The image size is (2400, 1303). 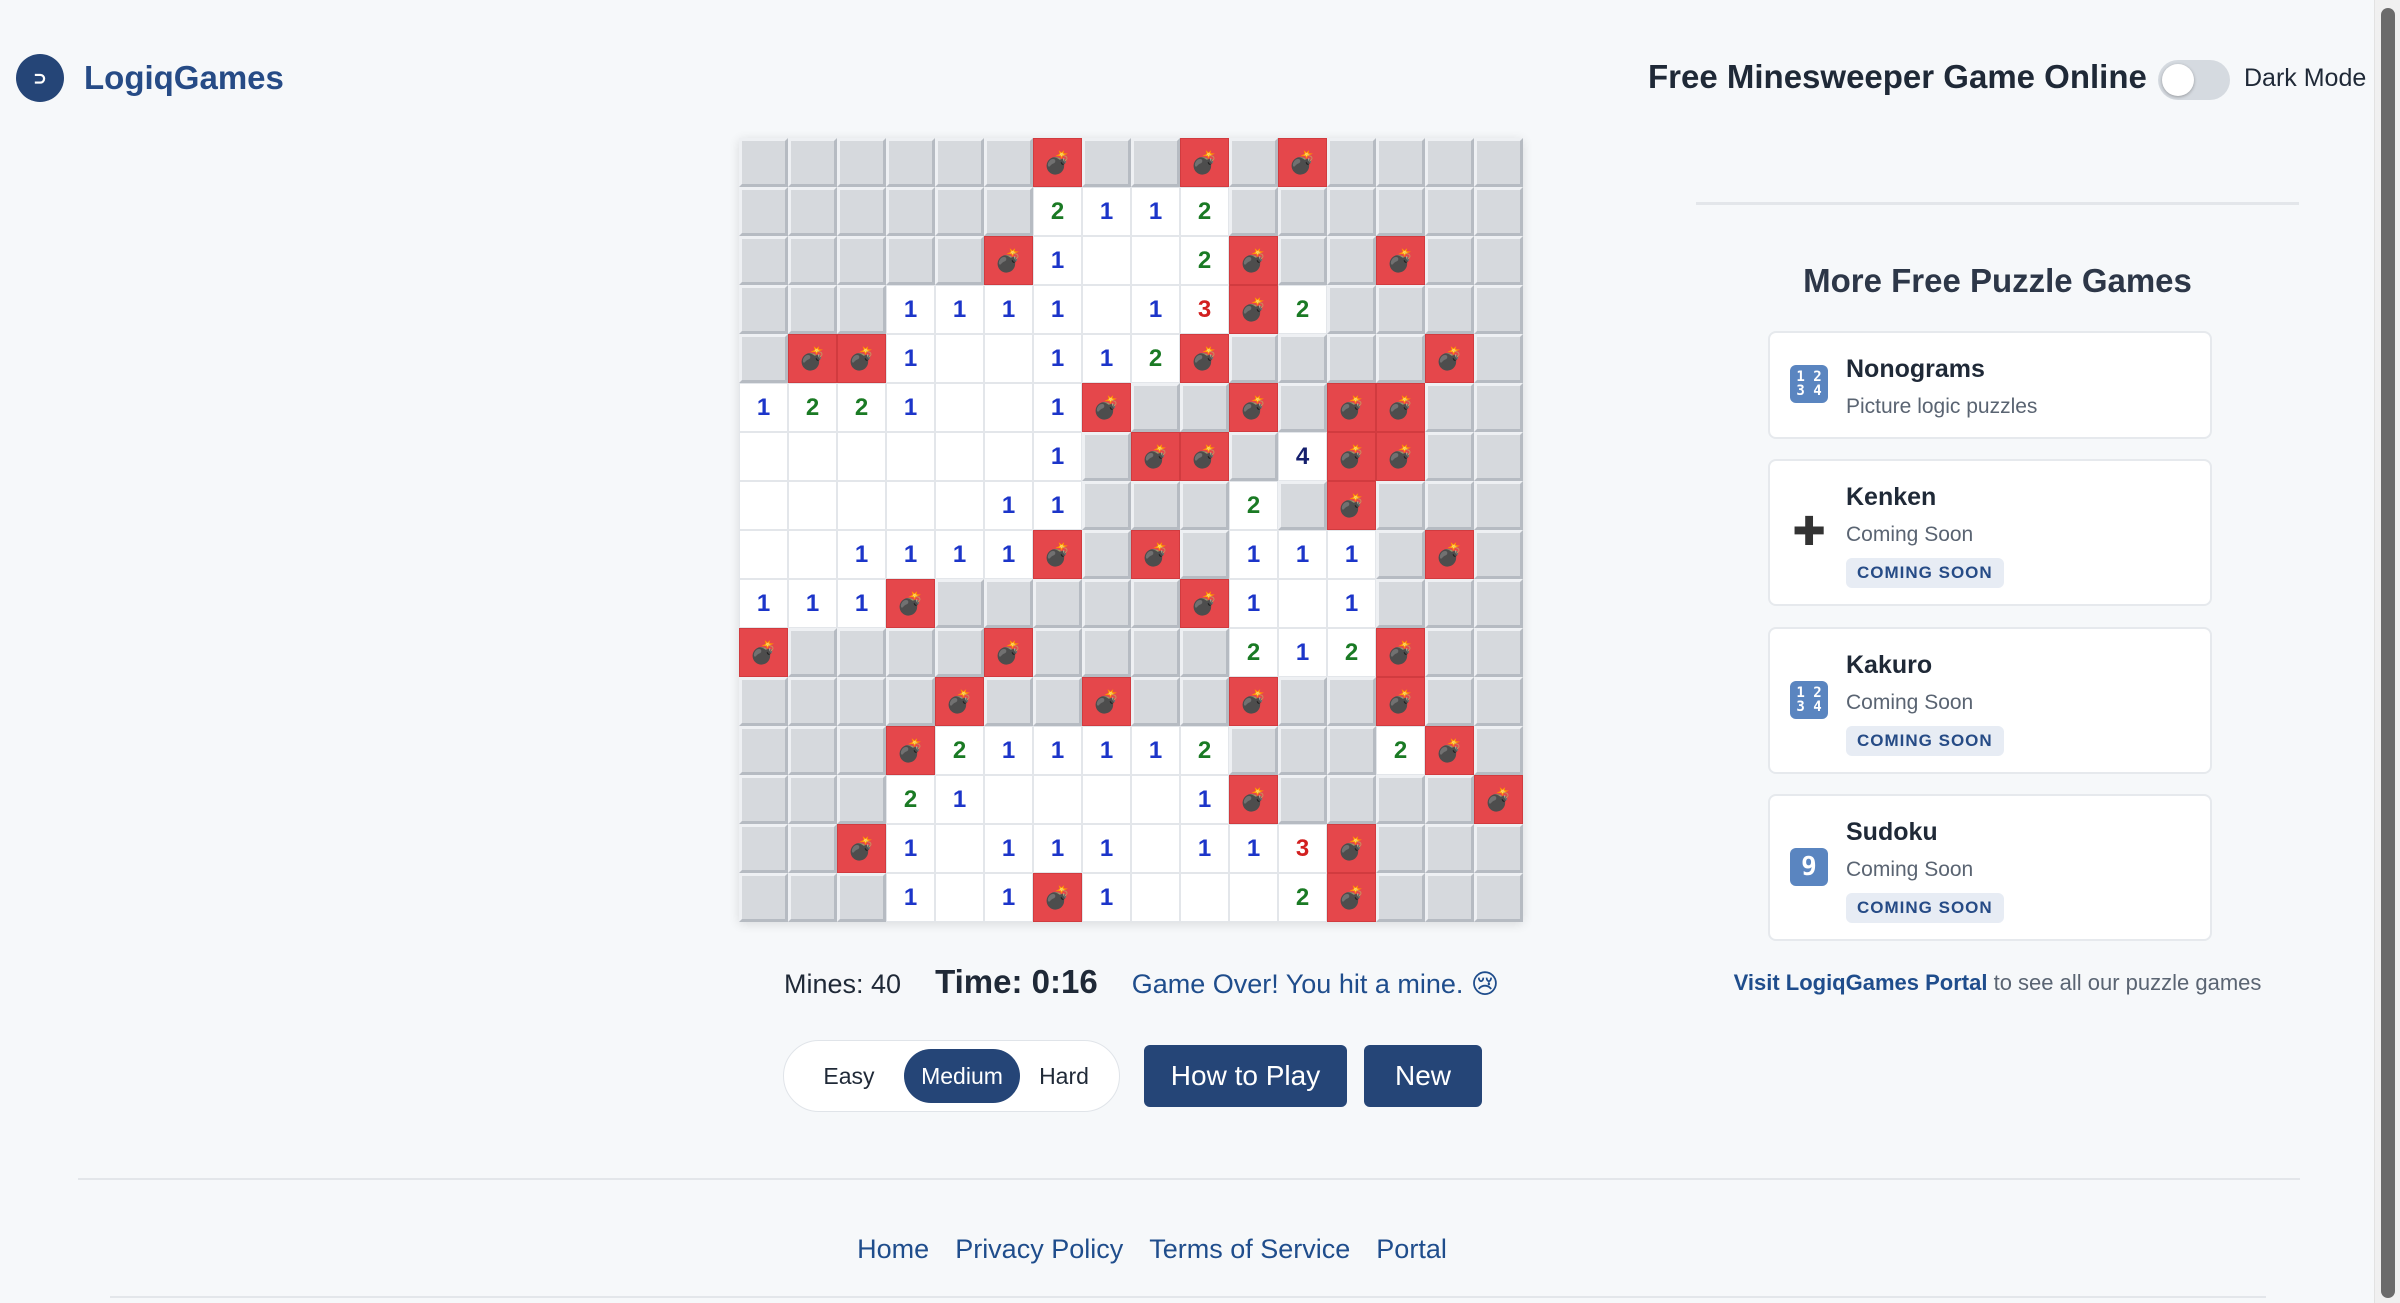 What do you see at coordinates (1423, 1076) in the screenshot?
I see `new-game-button: New` at bounding box center [1423, 1076].